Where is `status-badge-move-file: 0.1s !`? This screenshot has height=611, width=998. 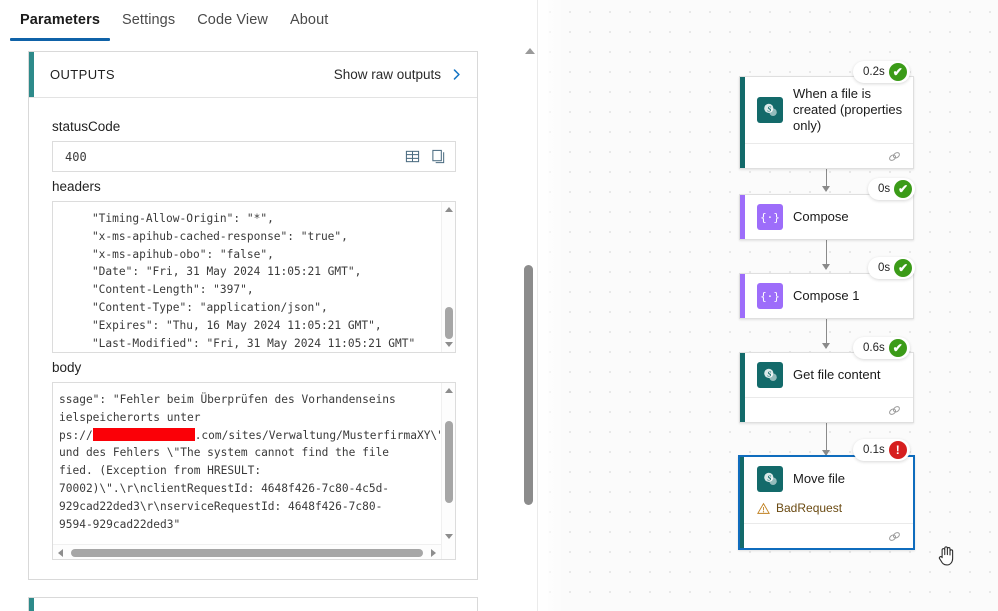
status-badge-move-file: 0.1s ! is located at coordinates (881, 450).